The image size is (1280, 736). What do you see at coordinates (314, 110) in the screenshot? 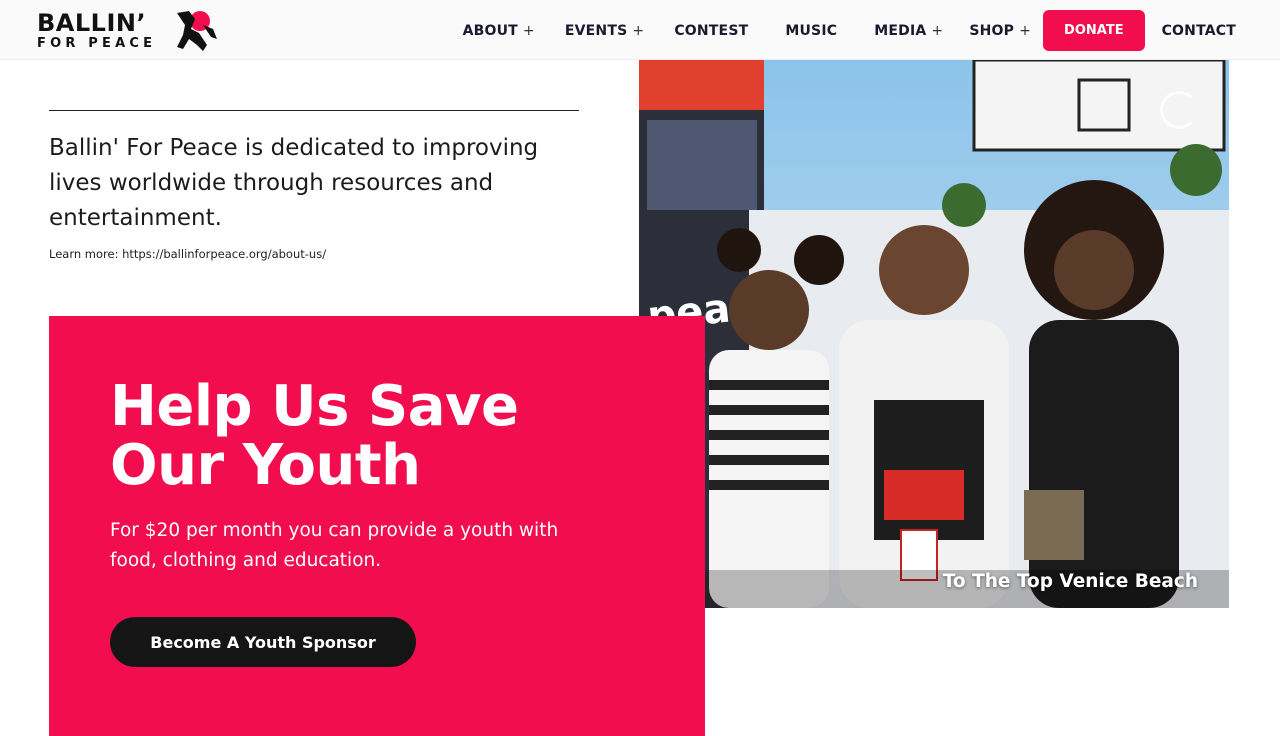
I see `divider` at bounding box center [314, 110].